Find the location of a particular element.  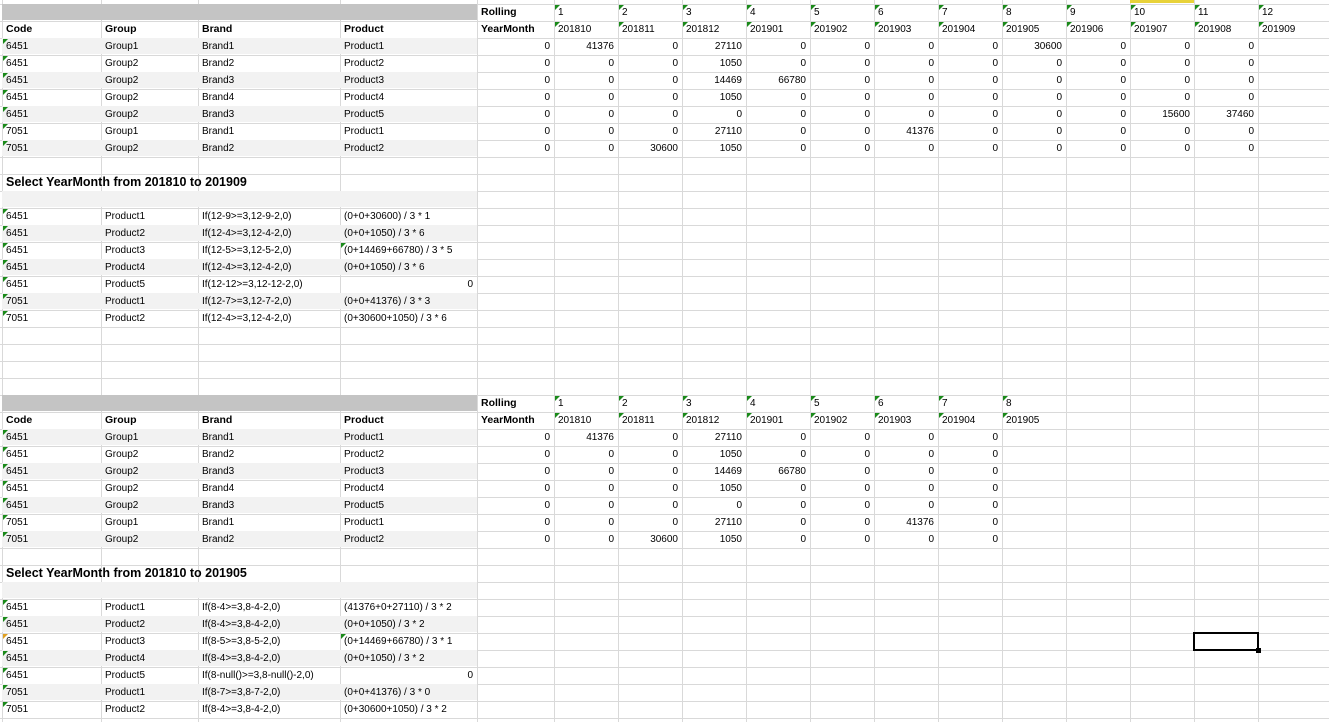

fill-handle is located at coordinates (1258, 650).